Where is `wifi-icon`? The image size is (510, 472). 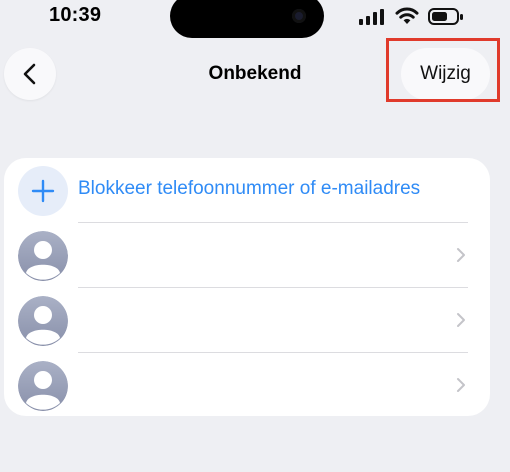 wifi-icon is located at coordinates (407, 15).